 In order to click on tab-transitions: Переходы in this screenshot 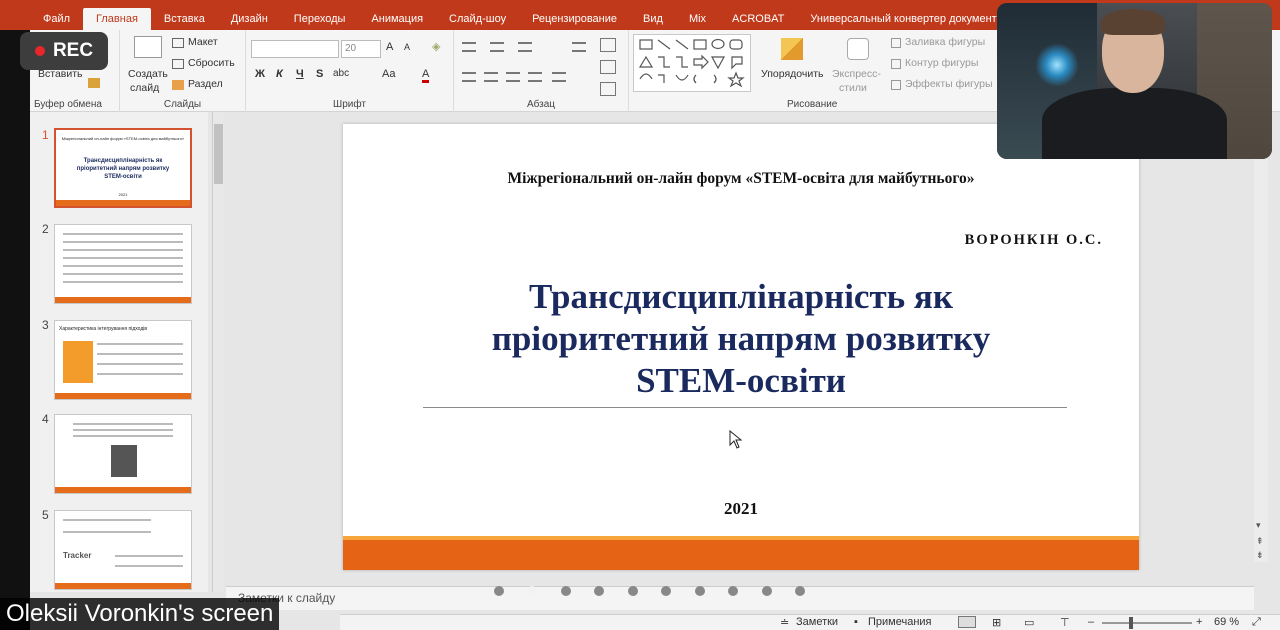, I will do `click(320, 19)`.